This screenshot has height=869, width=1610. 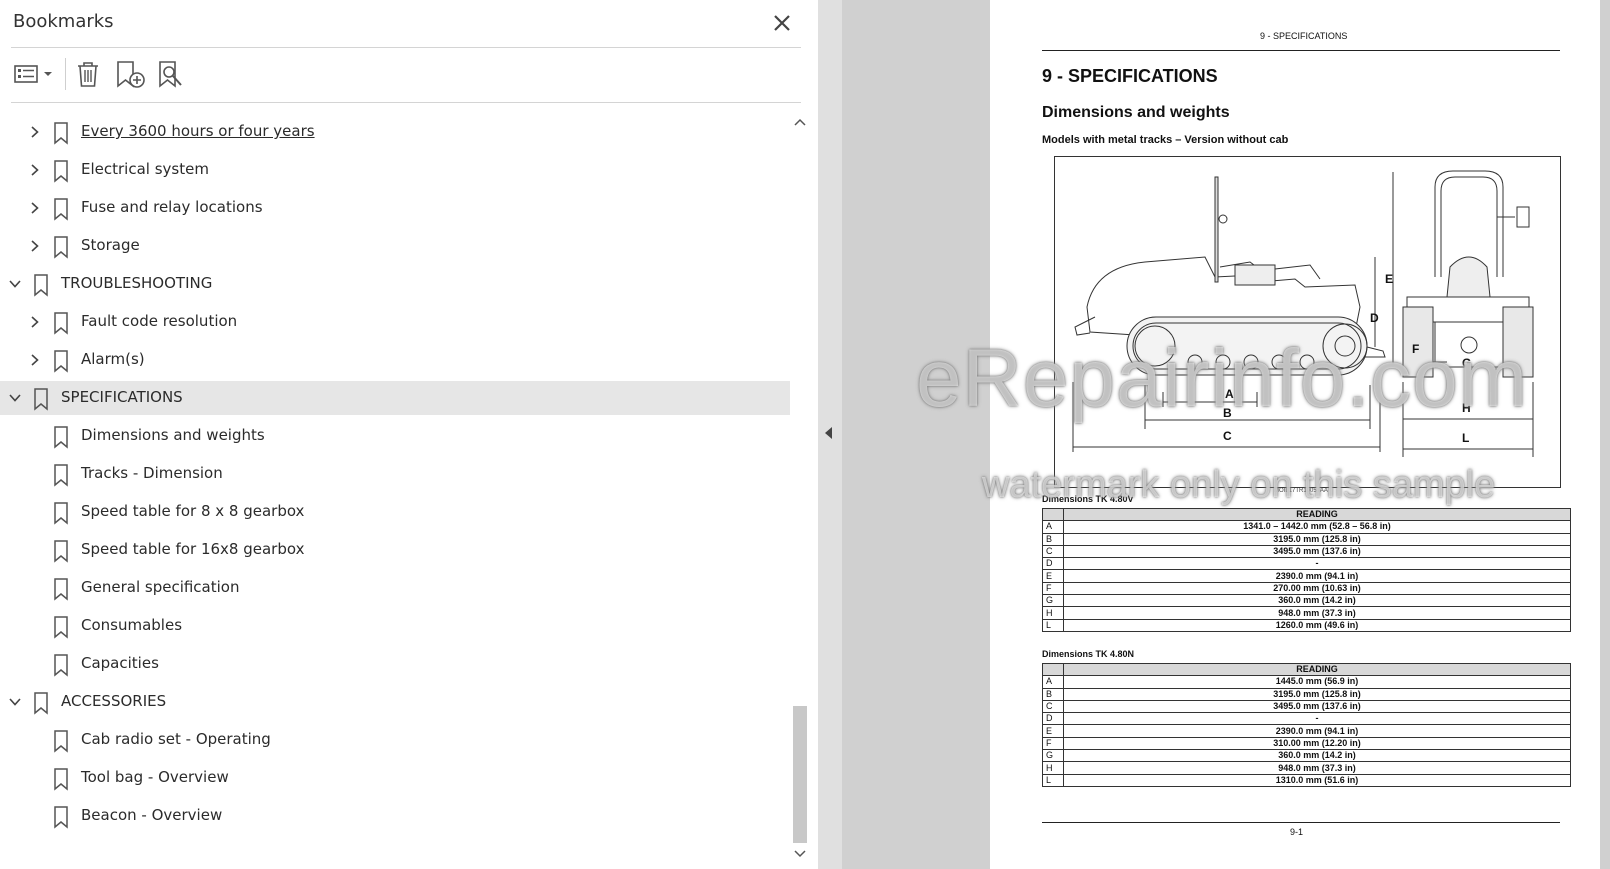 I want to click on bookmarks-toolbar, so click(x=406, y=75).